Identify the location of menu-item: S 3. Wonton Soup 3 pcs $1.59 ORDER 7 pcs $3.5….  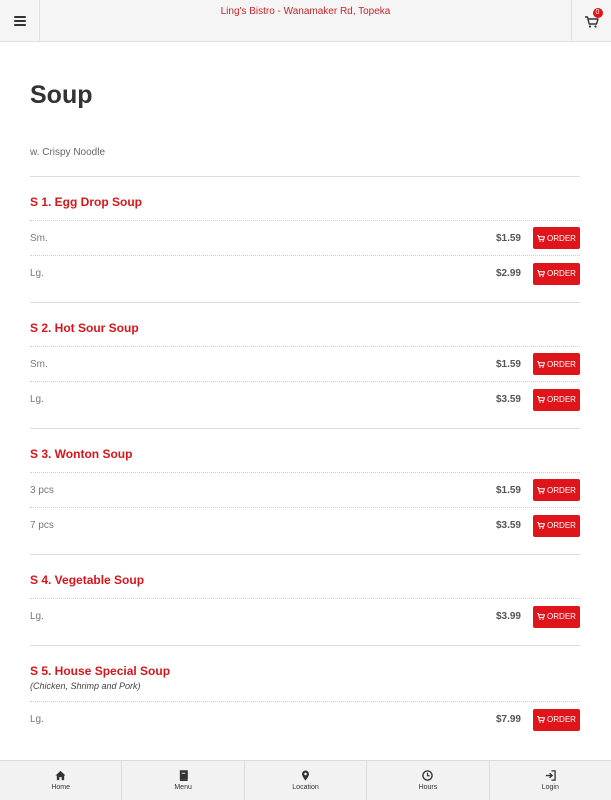
(305, 492).